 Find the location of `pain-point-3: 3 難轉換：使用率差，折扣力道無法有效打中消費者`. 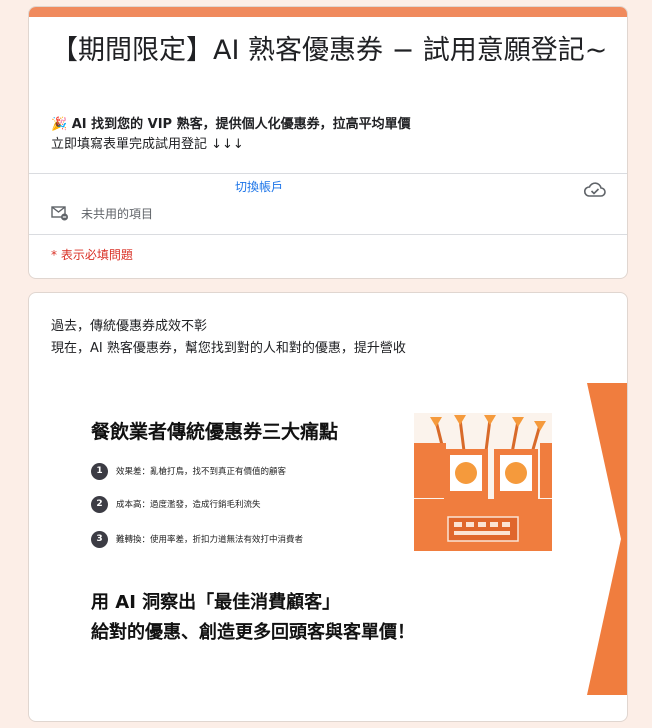

pain-point-3: 3 難轉換：使用率差，折扣力道無法有效打中消費者 is located at coordinates (197, 539).